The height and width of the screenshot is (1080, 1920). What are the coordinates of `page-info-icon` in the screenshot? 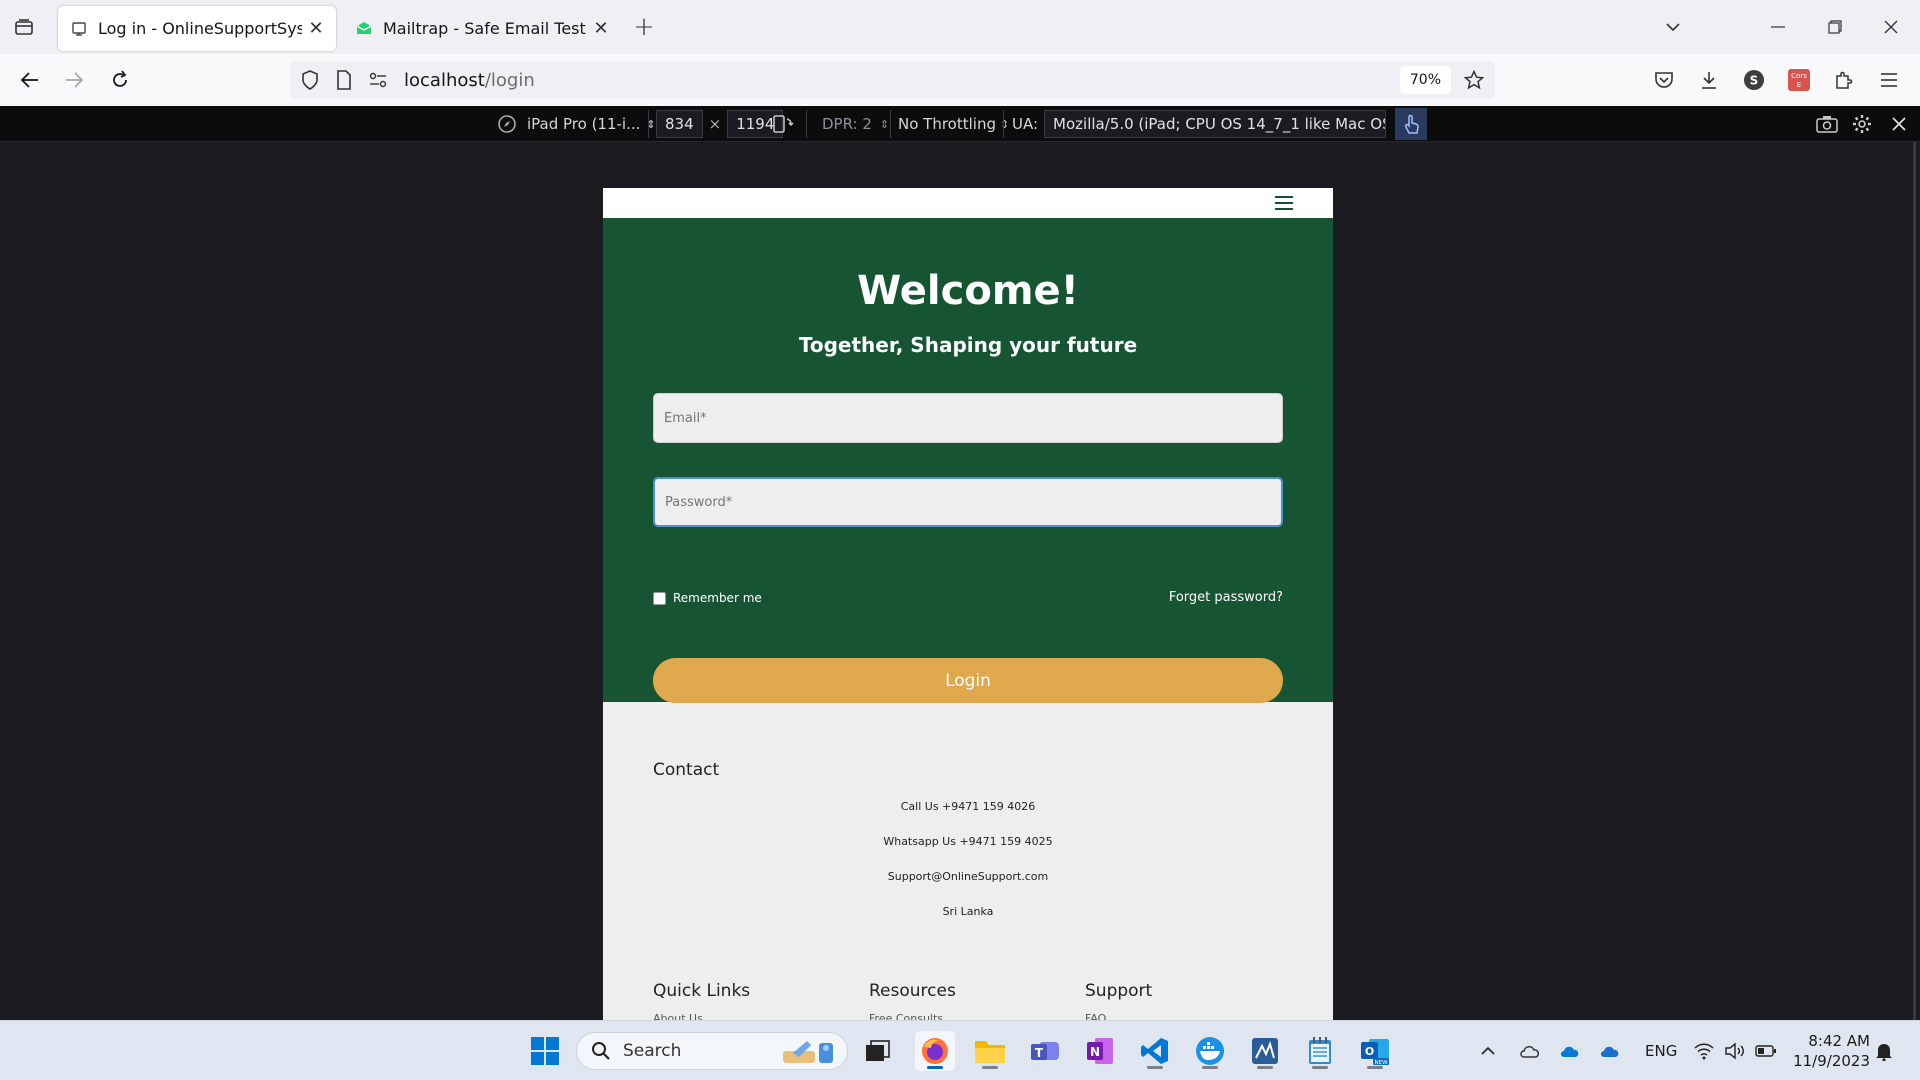 It's located at (344, 80).